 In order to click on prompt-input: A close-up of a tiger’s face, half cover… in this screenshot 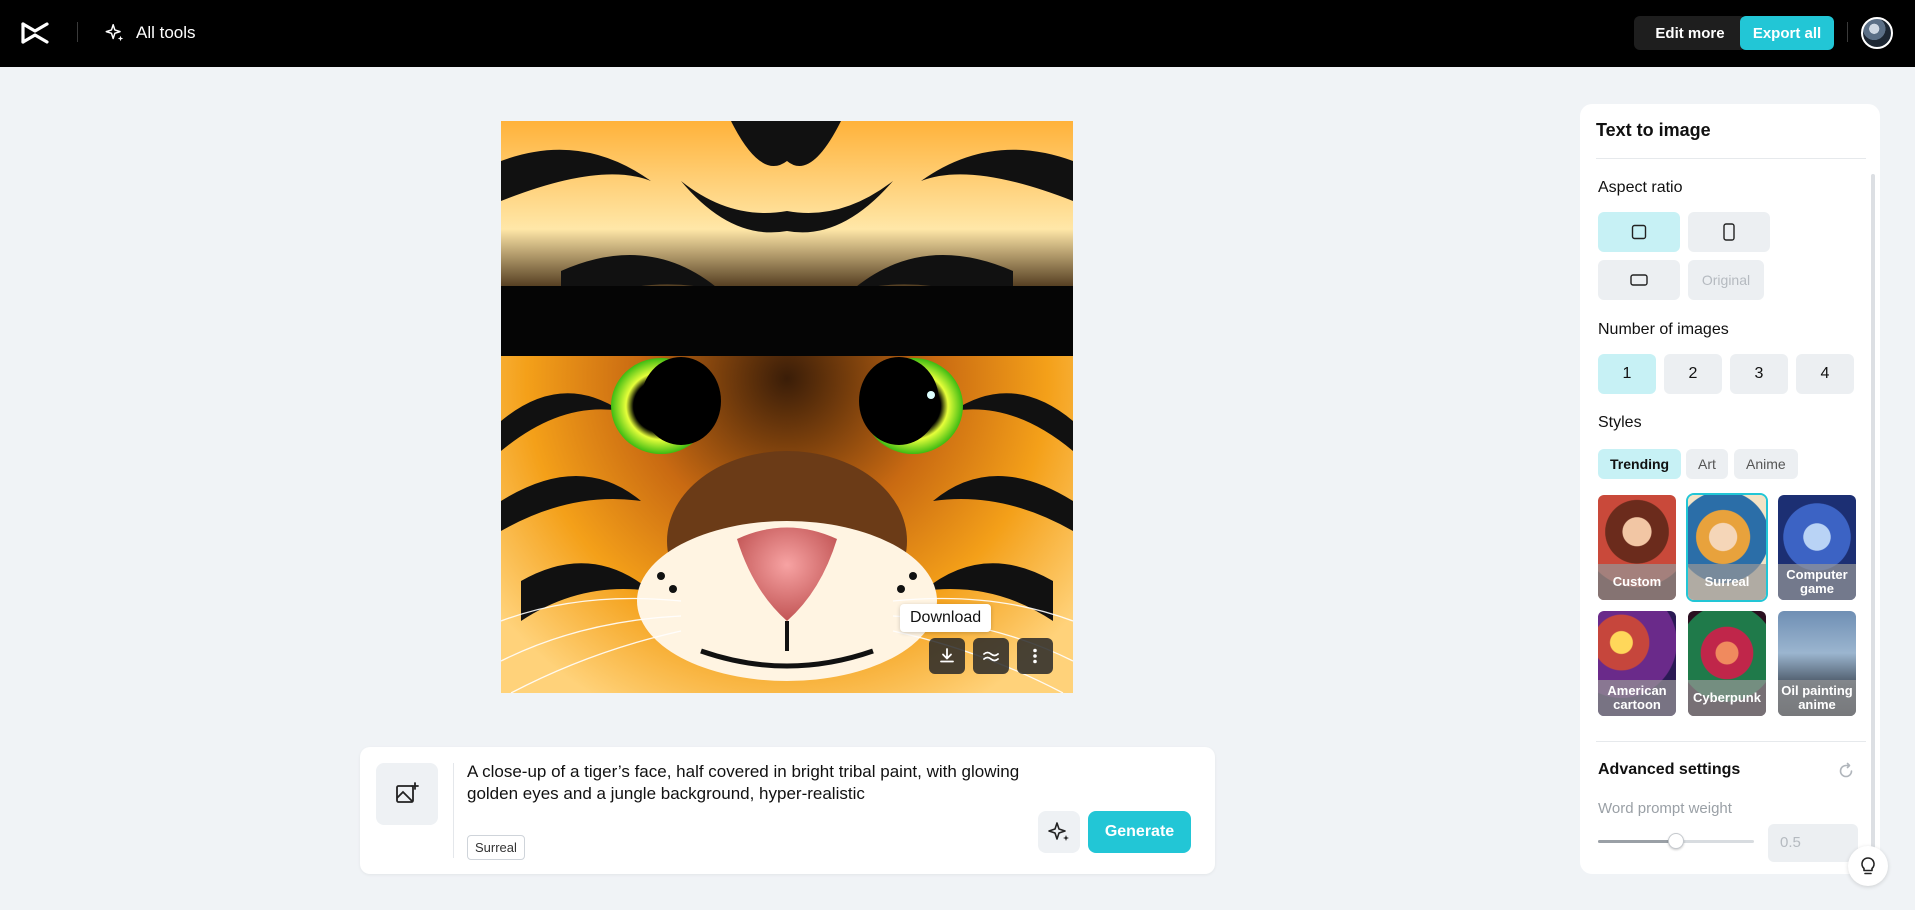, I will do `click(767, 783)`.